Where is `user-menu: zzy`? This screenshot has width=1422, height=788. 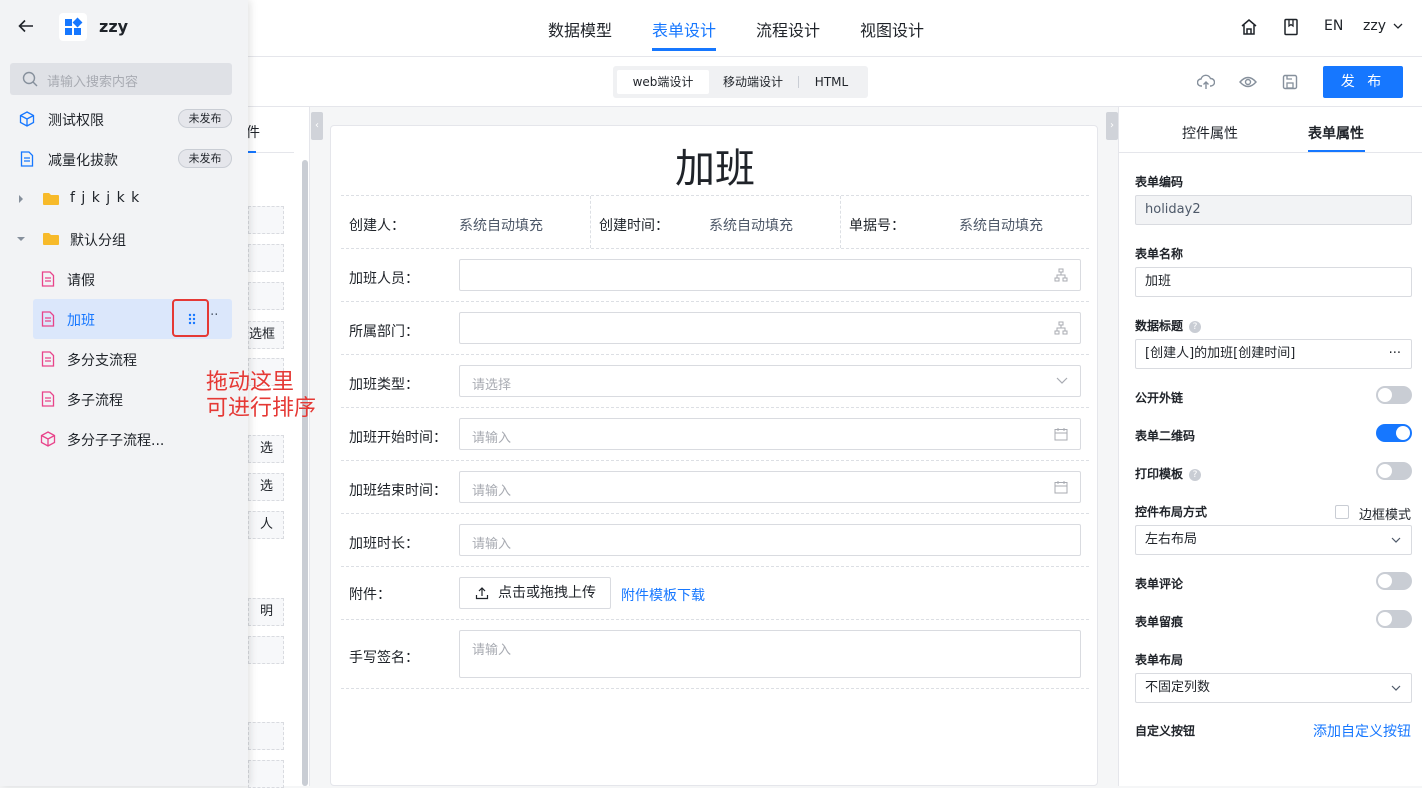 user-menu: zzy is located at coordinates (1374, 26).